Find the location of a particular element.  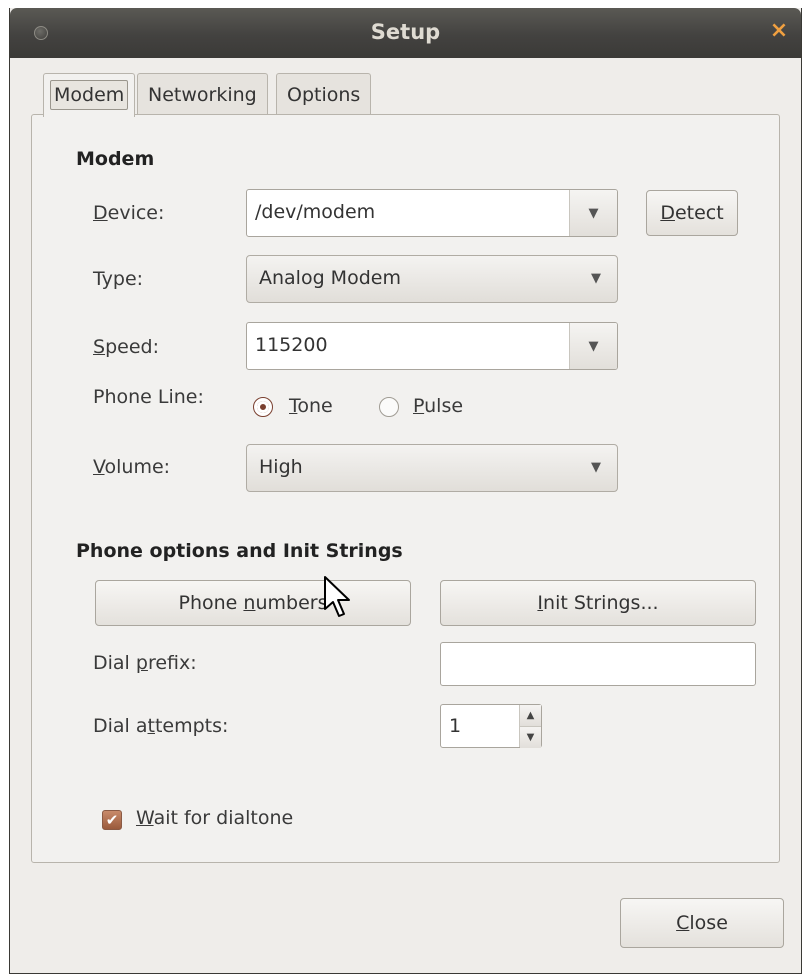

pulse-radio is located at coordinates (389, 407).